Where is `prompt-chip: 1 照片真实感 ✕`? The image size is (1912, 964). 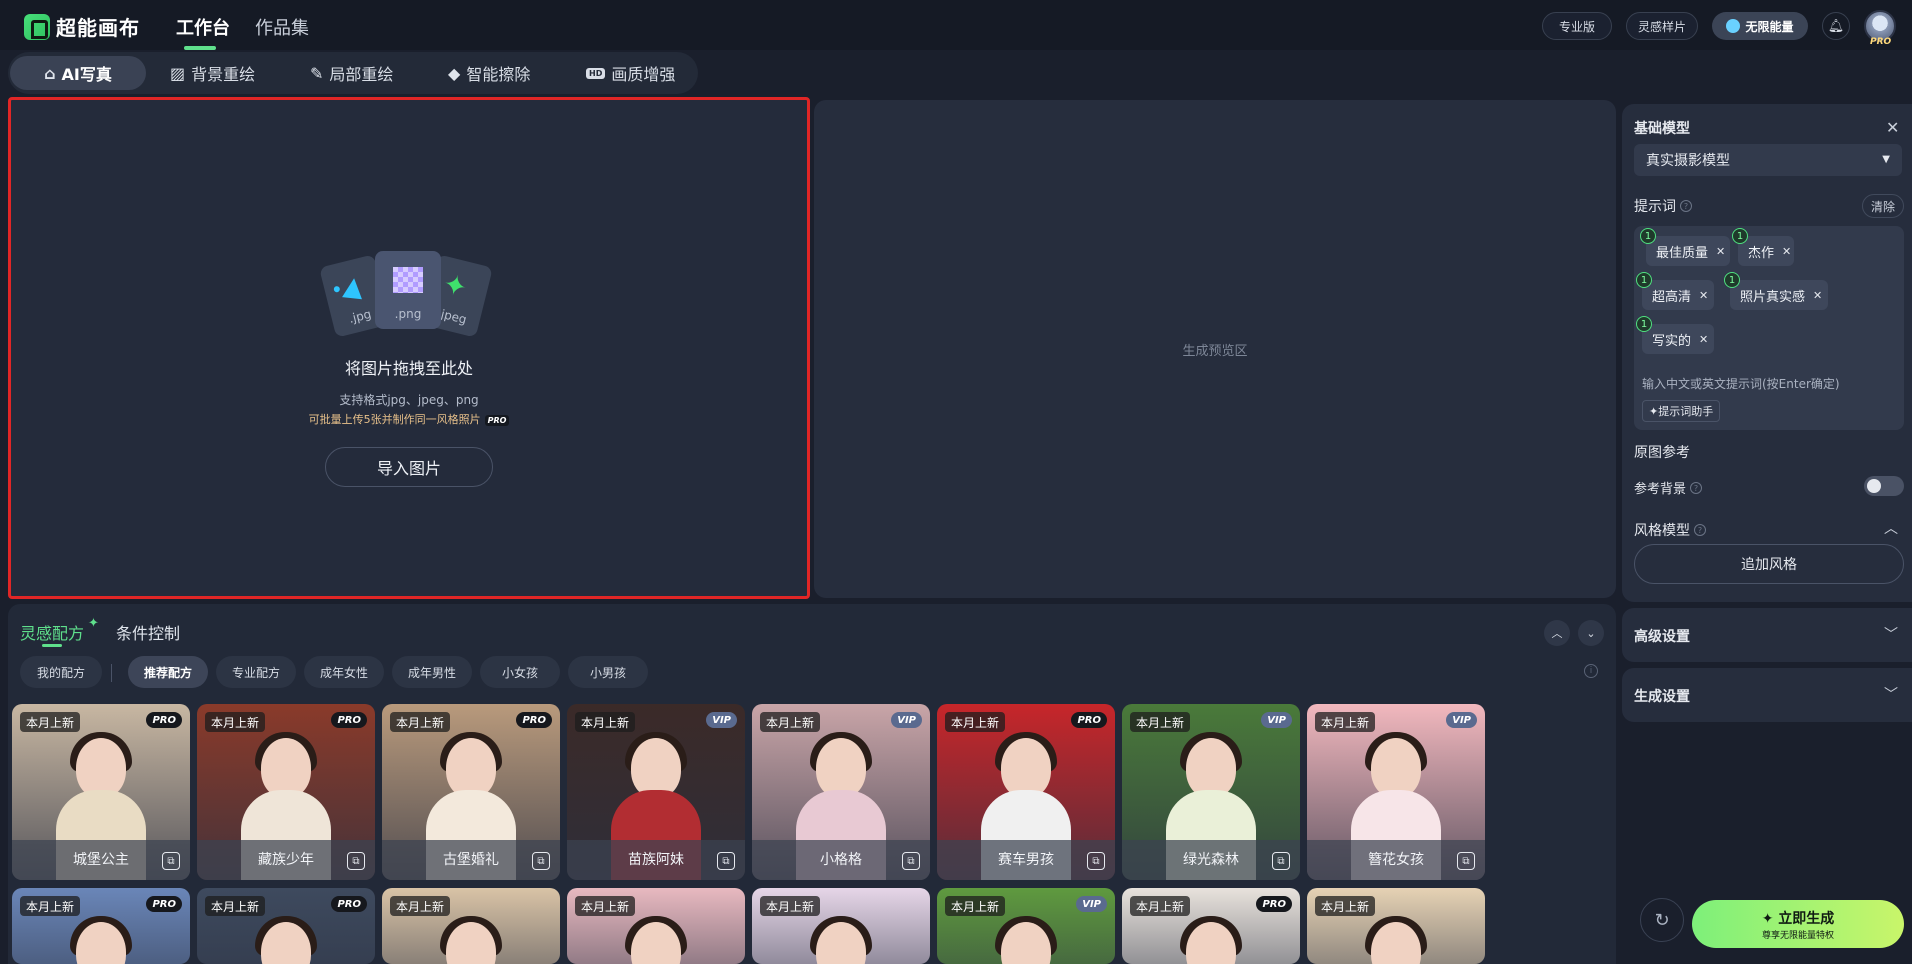
prompt-chip: 1 照片真实感 ✕ is located at coordinates (1776, 291).